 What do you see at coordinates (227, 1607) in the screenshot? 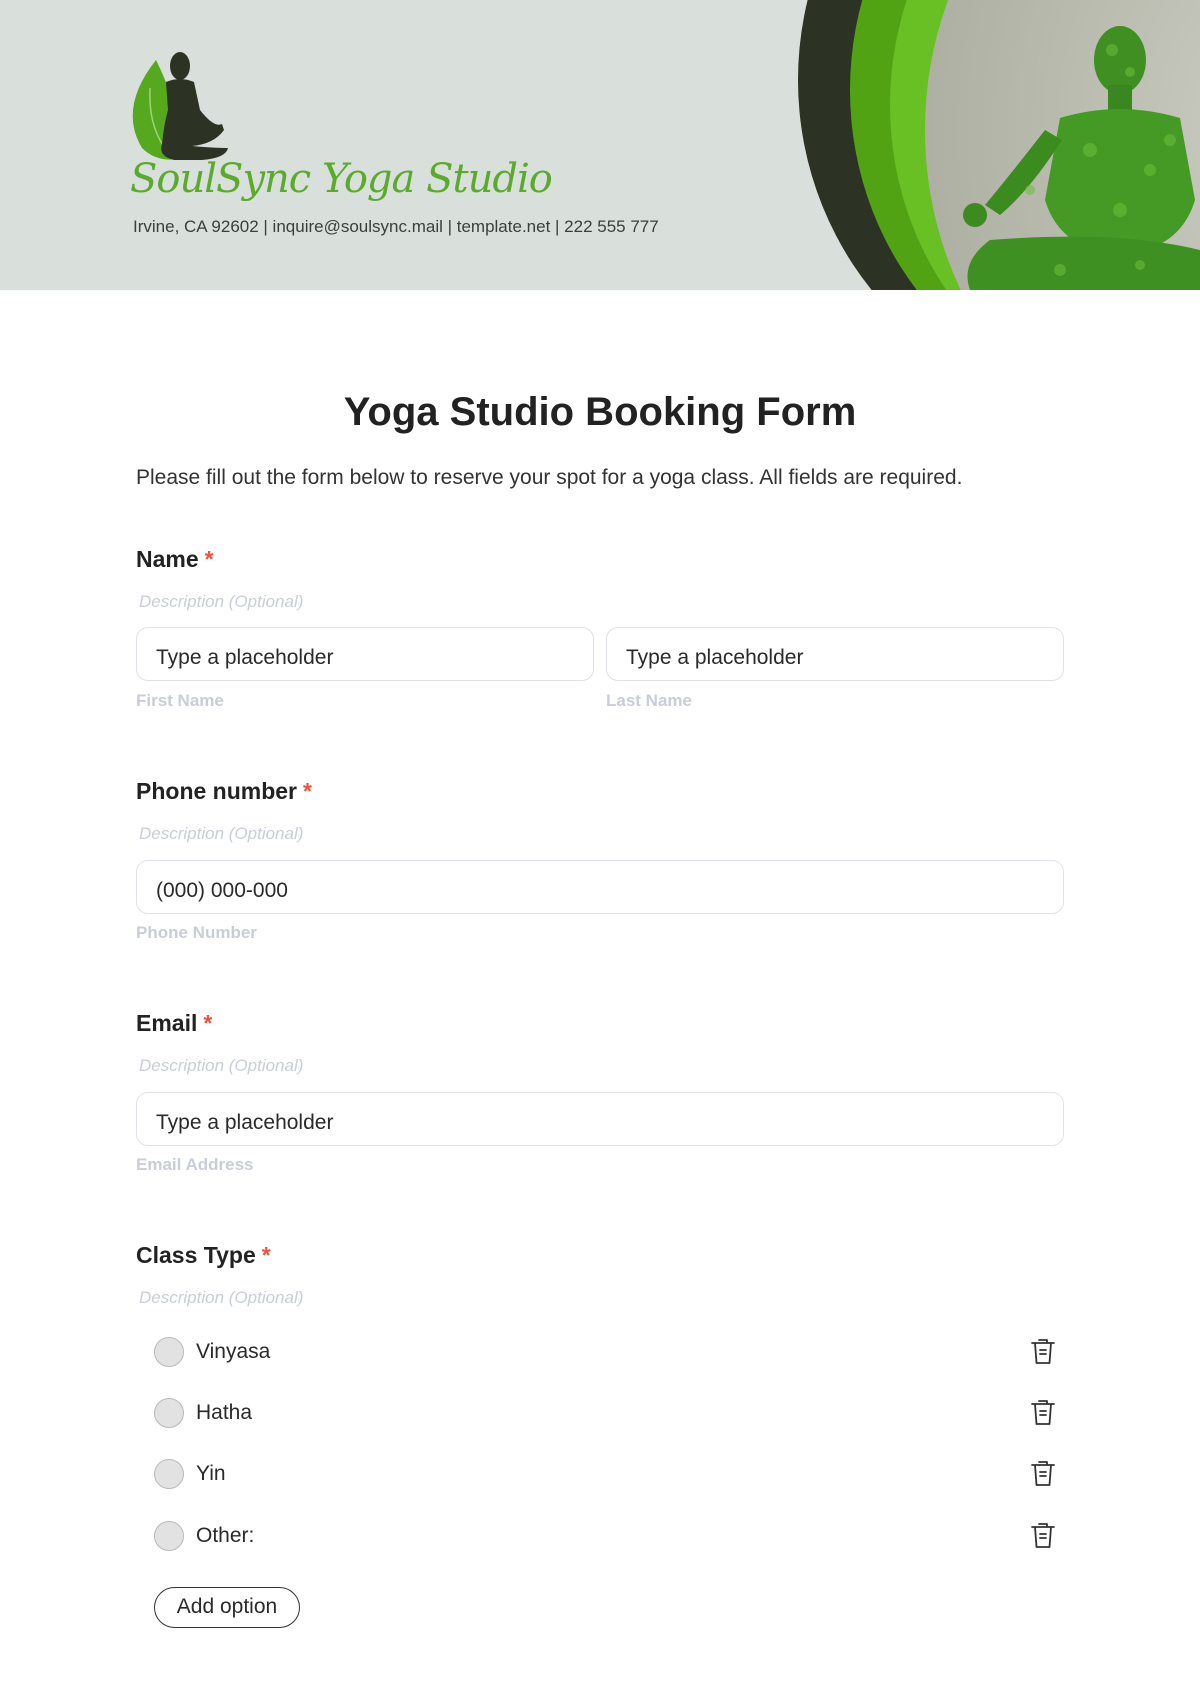
I see `add-option-button: Add option` at bounding box center [227, 1607].